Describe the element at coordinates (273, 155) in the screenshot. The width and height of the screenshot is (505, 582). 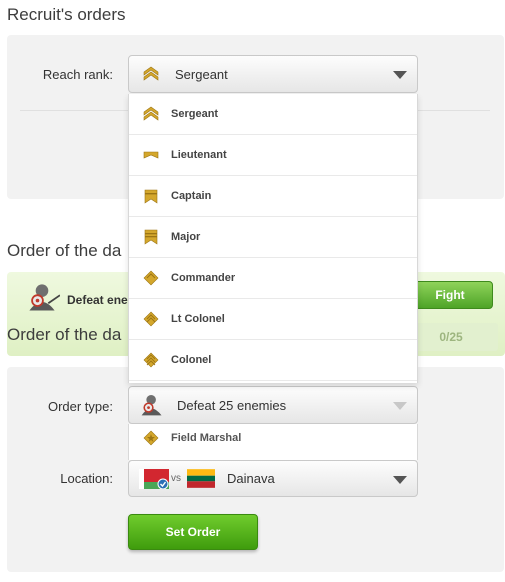
I see `rank-option-lieutenant: Lieutenant` at that location.